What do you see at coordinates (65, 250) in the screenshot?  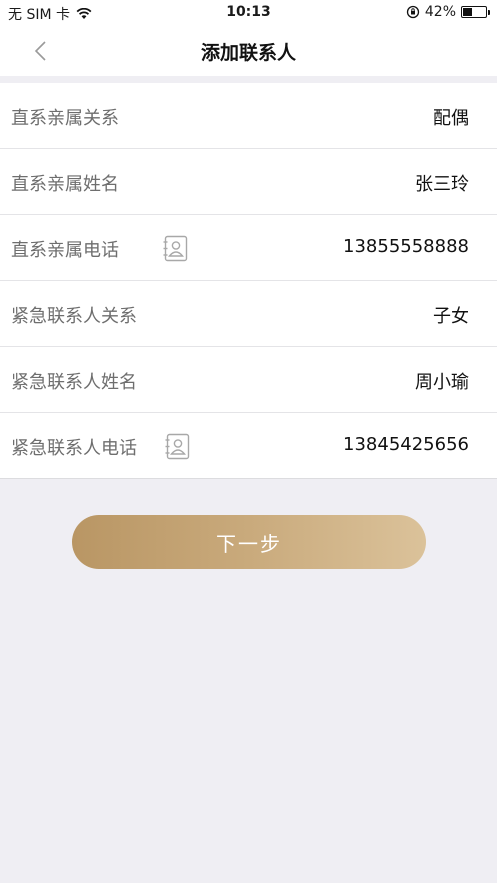 I see `row-label: 直系亲属电话` at bounding box center [65, 250].